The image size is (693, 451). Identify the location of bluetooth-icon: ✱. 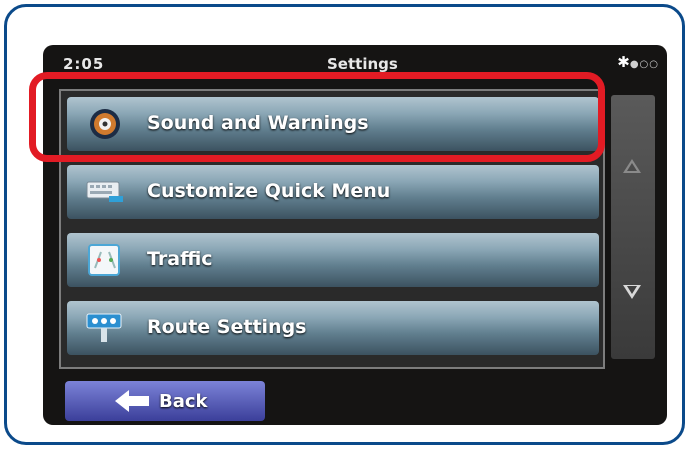
(623, 62).